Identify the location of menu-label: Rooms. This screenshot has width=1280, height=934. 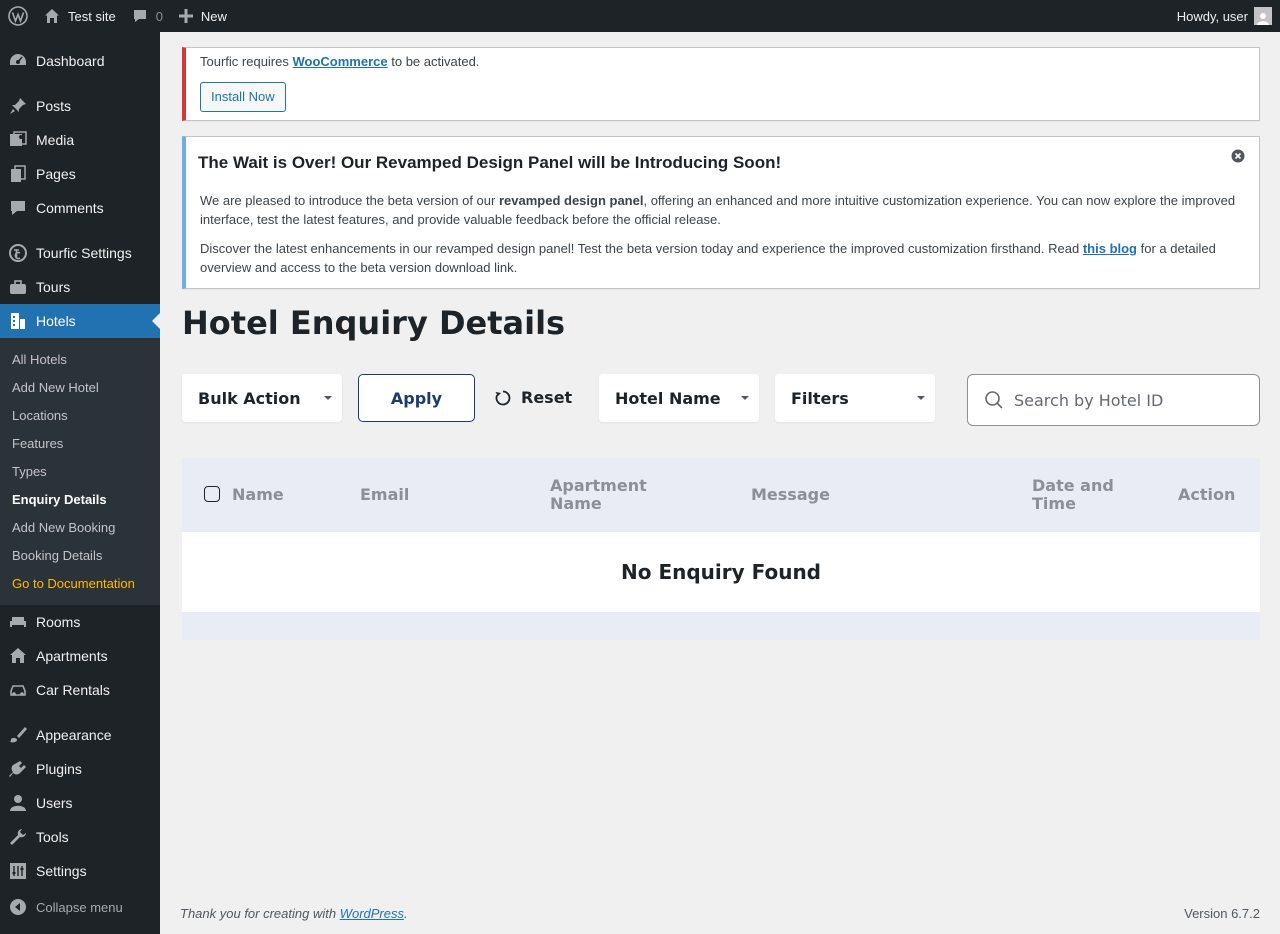
(58, 622).